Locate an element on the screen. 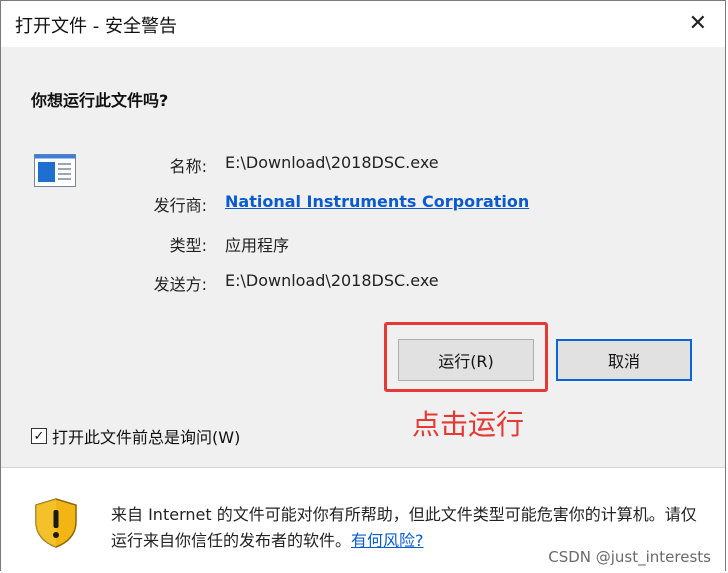  publisher-link: National Instruments Corporation is located at coordinates (377, 201).